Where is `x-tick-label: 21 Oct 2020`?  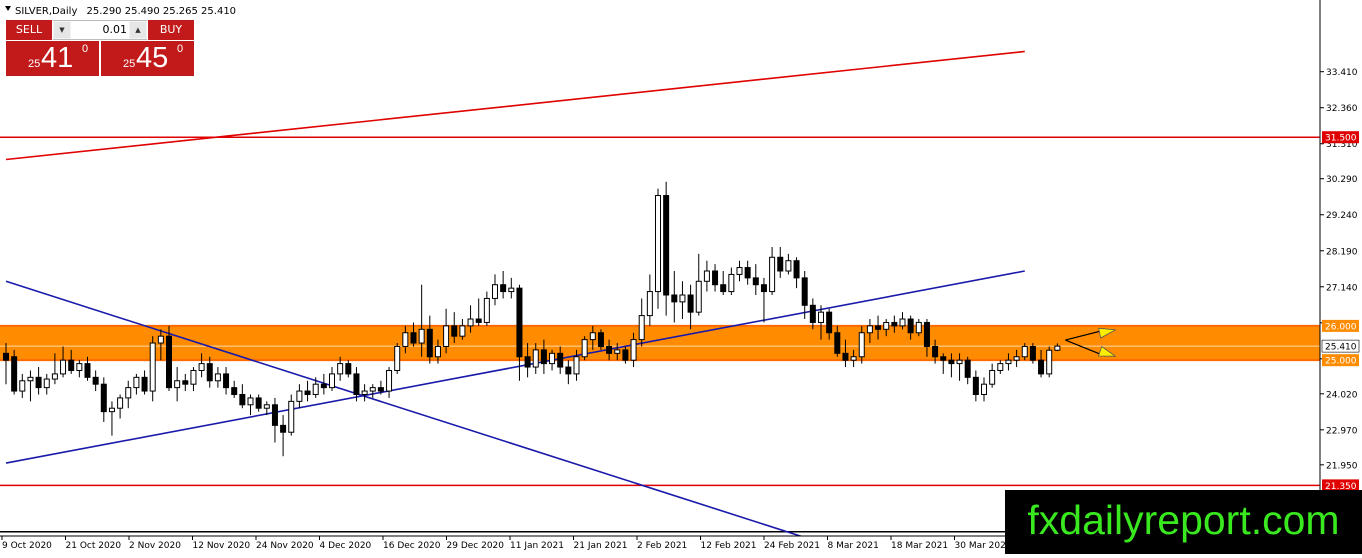 x-tick-label: 21 Oct 2020 is located at coordinates (94, 546).